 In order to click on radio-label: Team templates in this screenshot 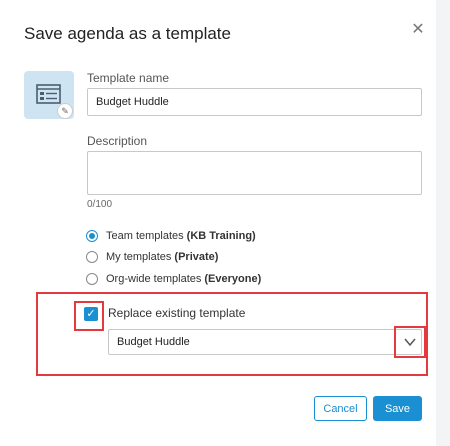, I will do `click(145, 236)`.